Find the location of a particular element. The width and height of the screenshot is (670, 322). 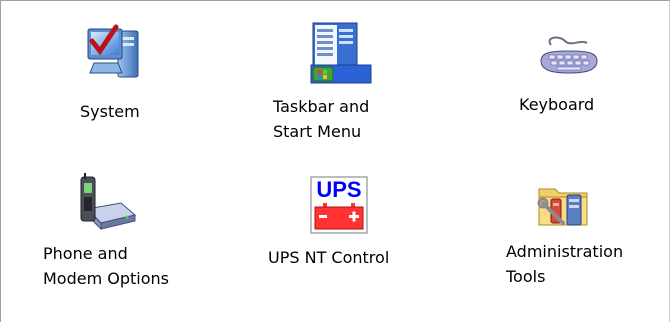

applet-phone-modem-label: Phone and Modem Options is located at coordinates (106, 266).